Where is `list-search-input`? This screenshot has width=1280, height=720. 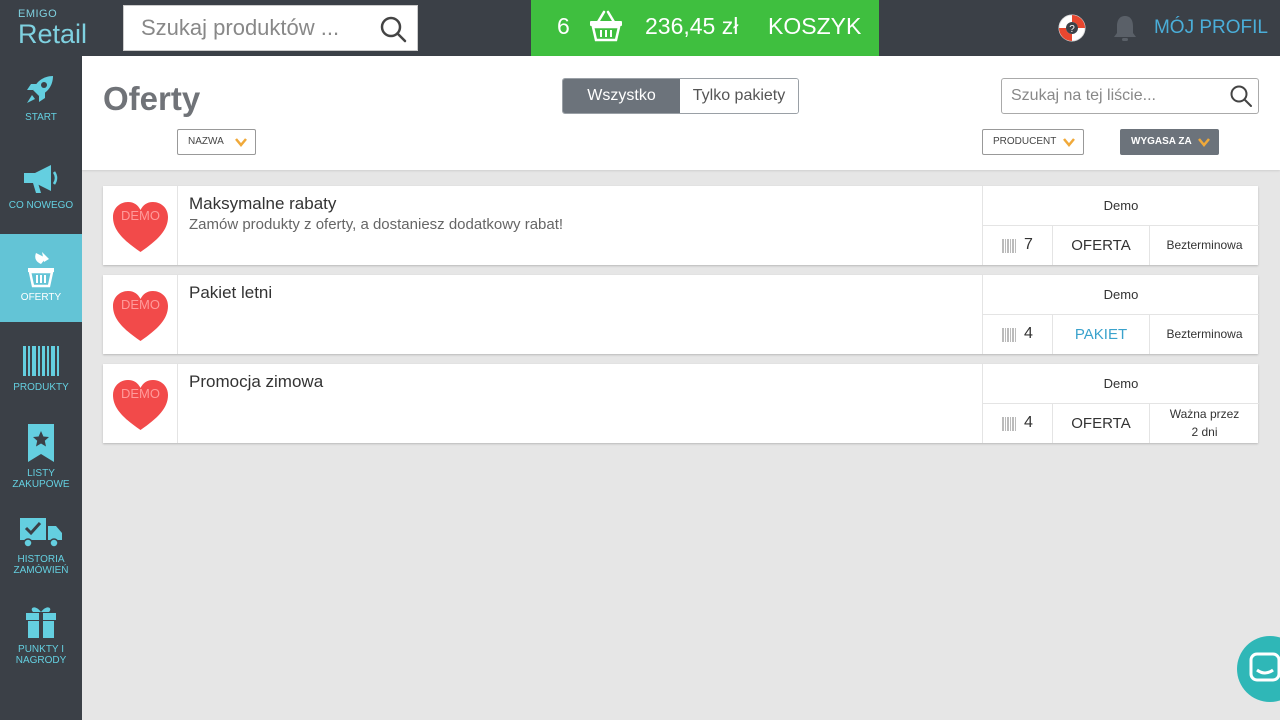
list-search-input is located at coordinates (1109, 96).